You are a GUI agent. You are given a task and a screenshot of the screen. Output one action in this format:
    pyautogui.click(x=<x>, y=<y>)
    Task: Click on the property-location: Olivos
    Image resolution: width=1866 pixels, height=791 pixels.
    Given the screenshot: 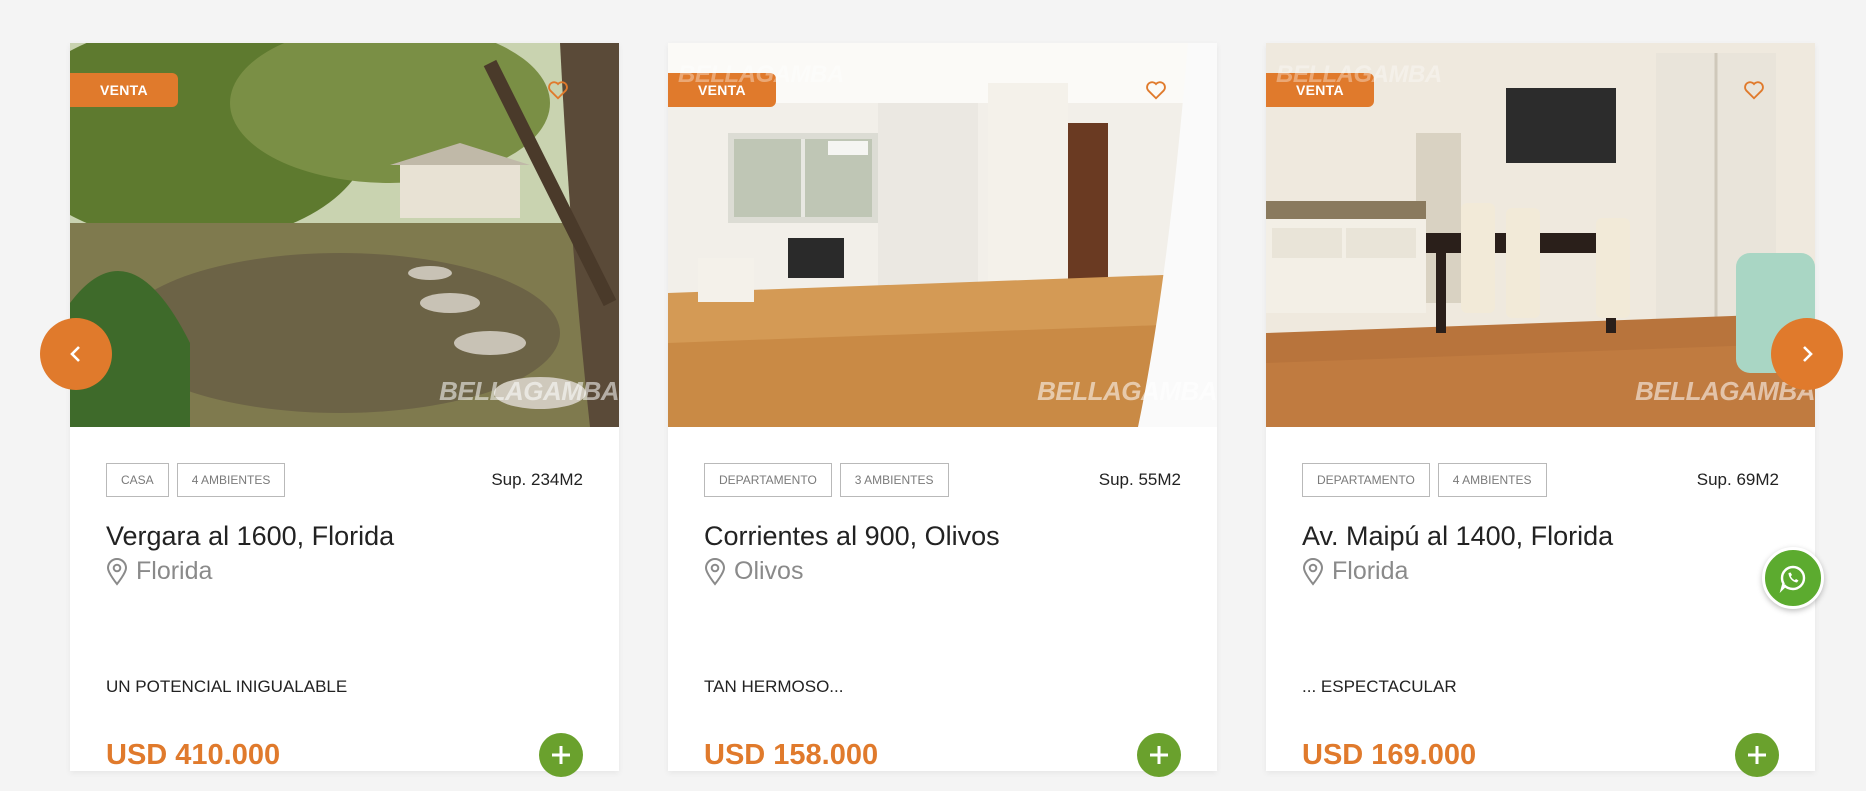 What is the action you would take?
    pyautogui.click(x=753, y=571)
    